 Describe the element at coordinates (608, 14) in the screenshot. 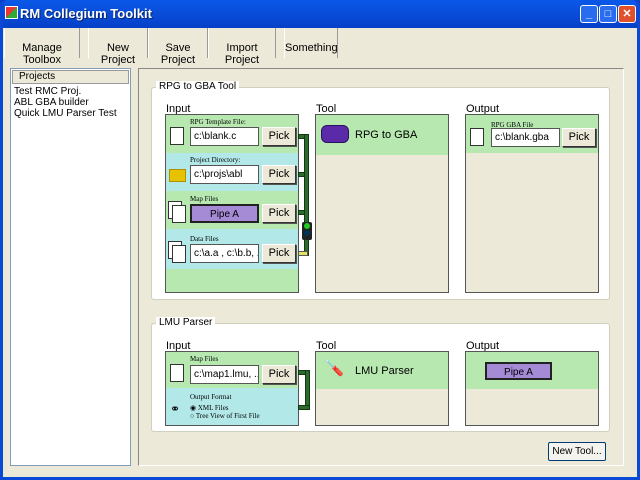

I see `maximize-button: □` at that location.